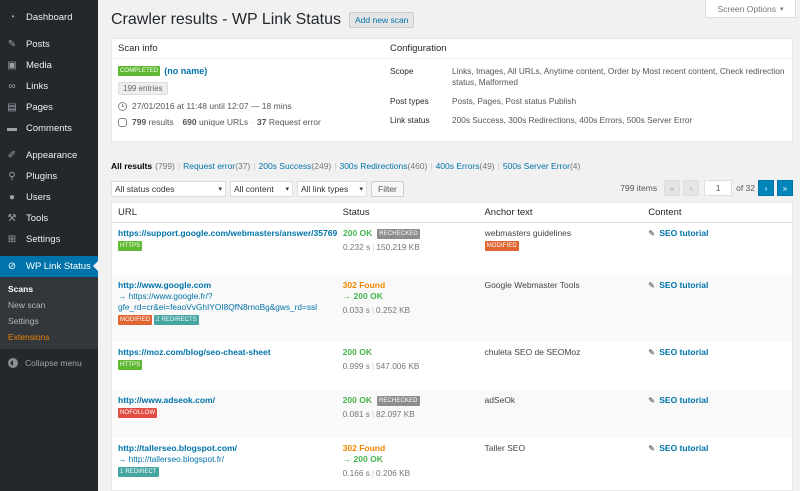 The width and height of the screenshot is (800, 491). Describe the element at coordinates (408, 212) in the screenshot. I see `column-status: Status` at that location.